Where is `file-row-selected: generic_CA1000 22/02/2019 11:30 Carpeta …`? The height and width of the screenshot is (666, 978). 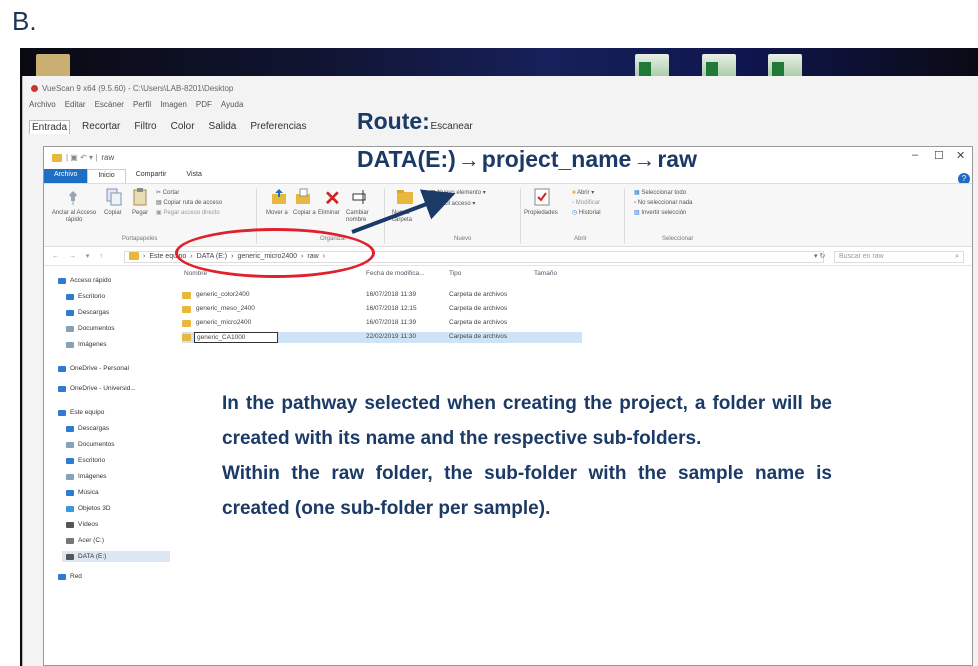
file-row-selected: generic_CA1000 22/02/2019 11:30 Carpeta … is located at coordinates (382, 337).